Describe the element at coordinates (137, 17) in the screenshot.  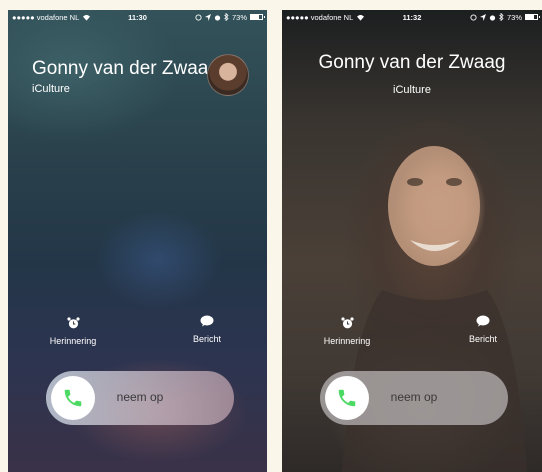
I see `status-bar: ●●●●● vodafone NL 11:30 73%` at that location.